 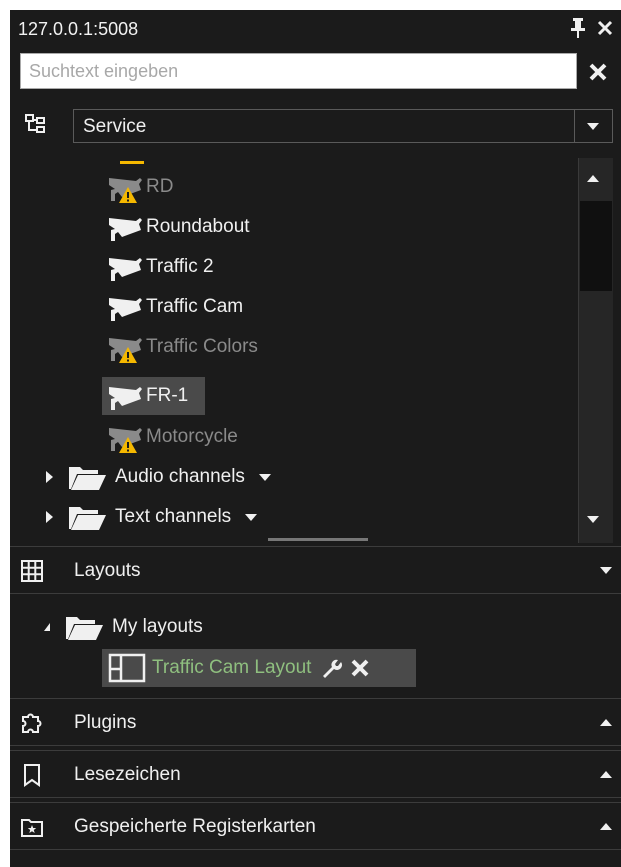 I want to click on pin-icon, so click(x=578, y=28).